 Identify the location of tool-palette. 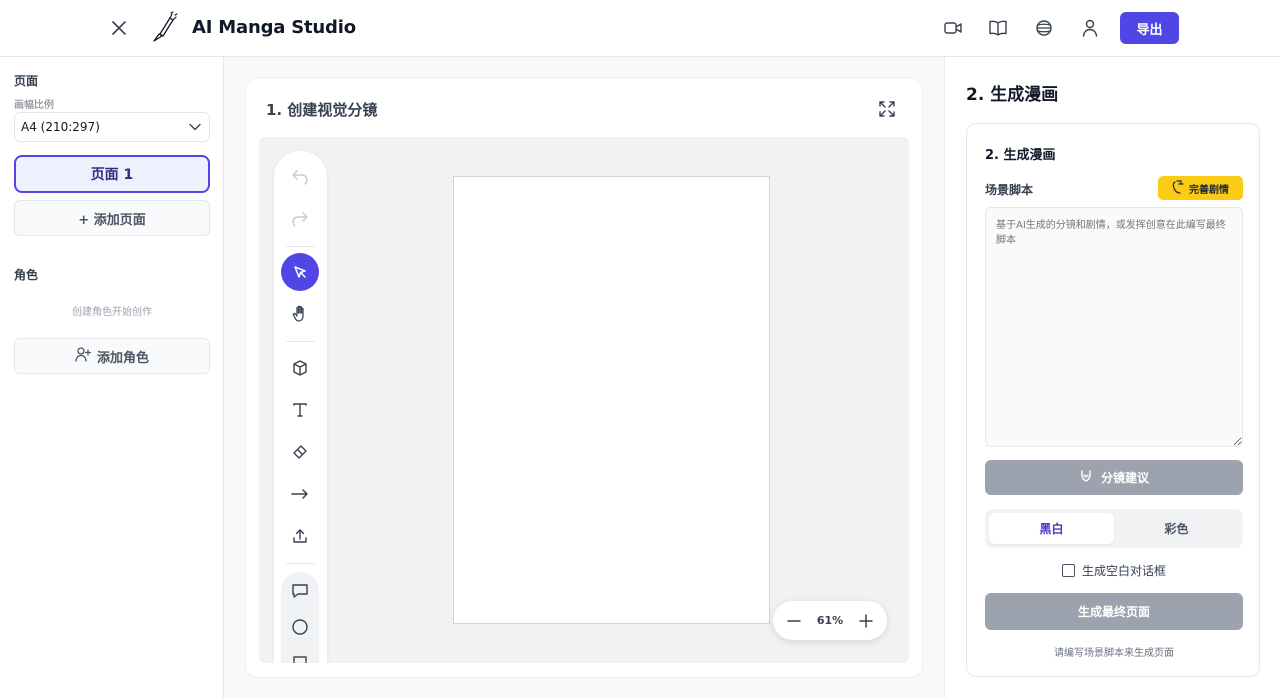
(300, 407).